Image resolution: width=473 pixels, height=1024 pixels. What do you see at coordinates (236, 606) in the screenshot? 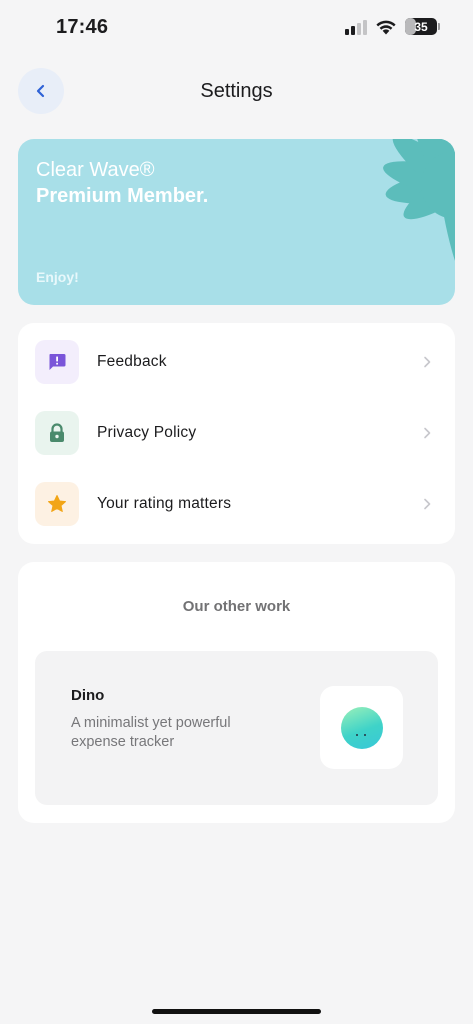
I see `section-title: Our other work` at bounding box center [236, 606].